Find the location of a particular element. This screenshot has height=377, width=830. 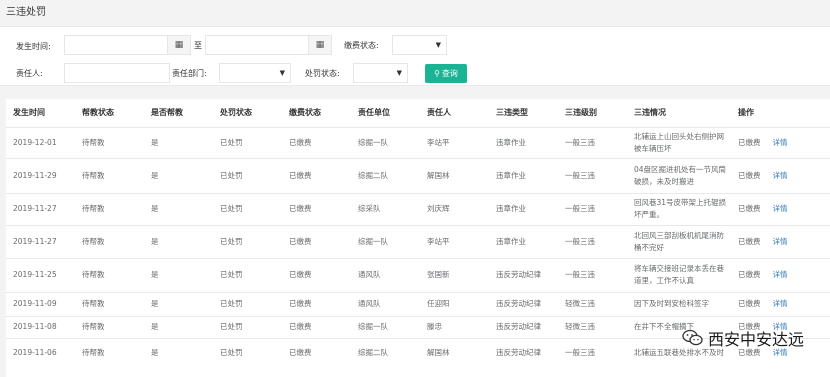

dept-select: ▼ is located at coordinates (255, 73).